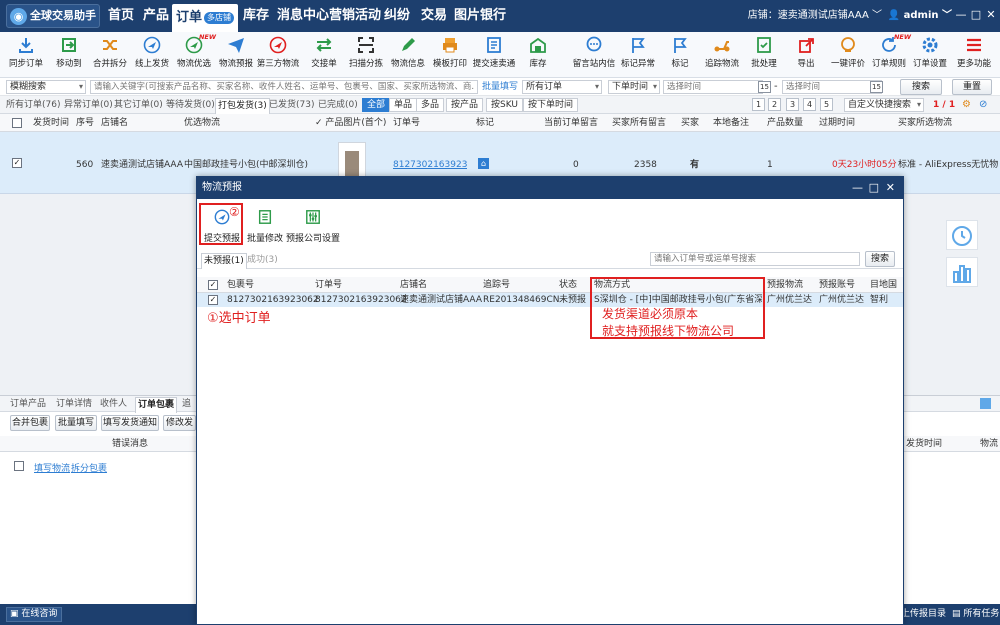 The width and height of the screenshot is (1000, 625). What do you see at coordinates (242, 106) in the screenshot?
I see `tab-pack-ship: 打包发货(3)` at bounding box center [242, 106].